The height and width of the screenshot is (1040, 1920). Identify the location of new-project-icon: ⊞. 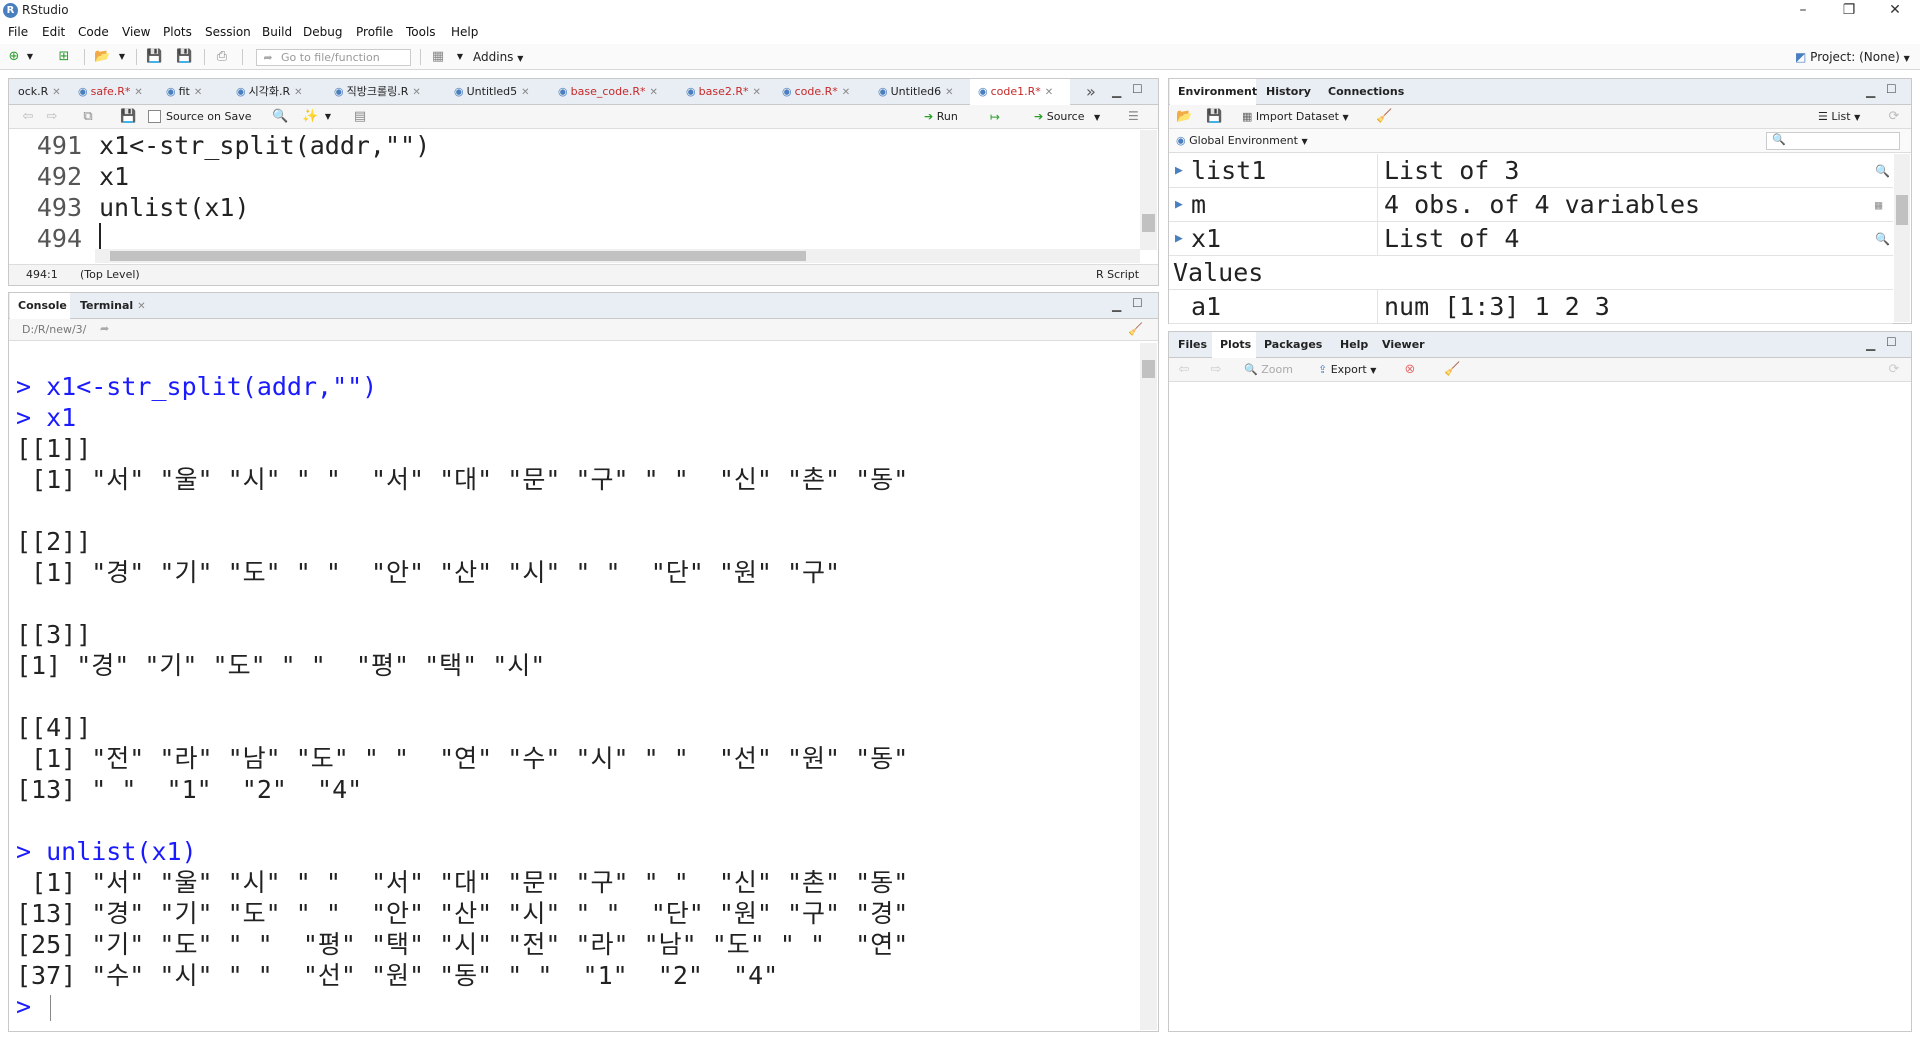
(64, 57).